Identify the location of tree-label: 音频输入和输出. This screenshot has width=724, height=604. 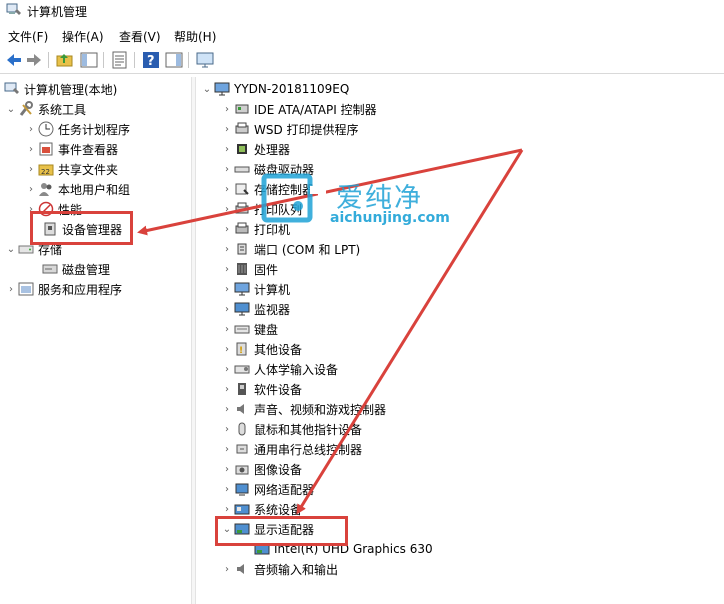
(296, 569).